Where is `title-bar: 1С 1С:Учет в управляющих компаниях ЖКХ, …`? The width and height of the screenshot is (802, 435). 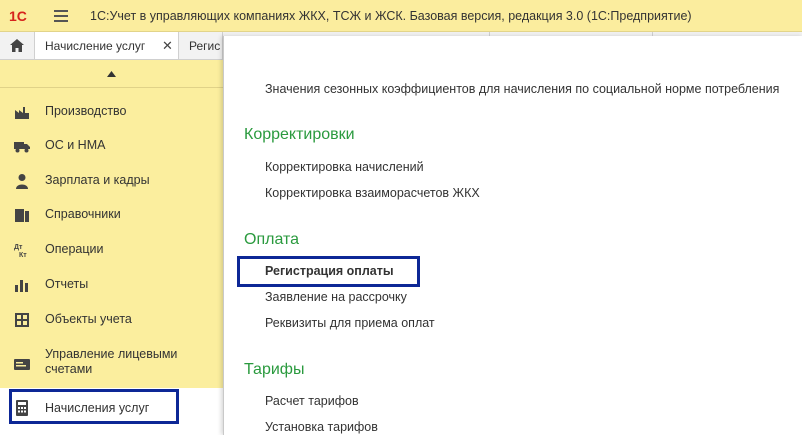 title-bar: 1С 1С:Учет в управляющих компаниях ЖКХ, … is located at coordinates (401, 16).